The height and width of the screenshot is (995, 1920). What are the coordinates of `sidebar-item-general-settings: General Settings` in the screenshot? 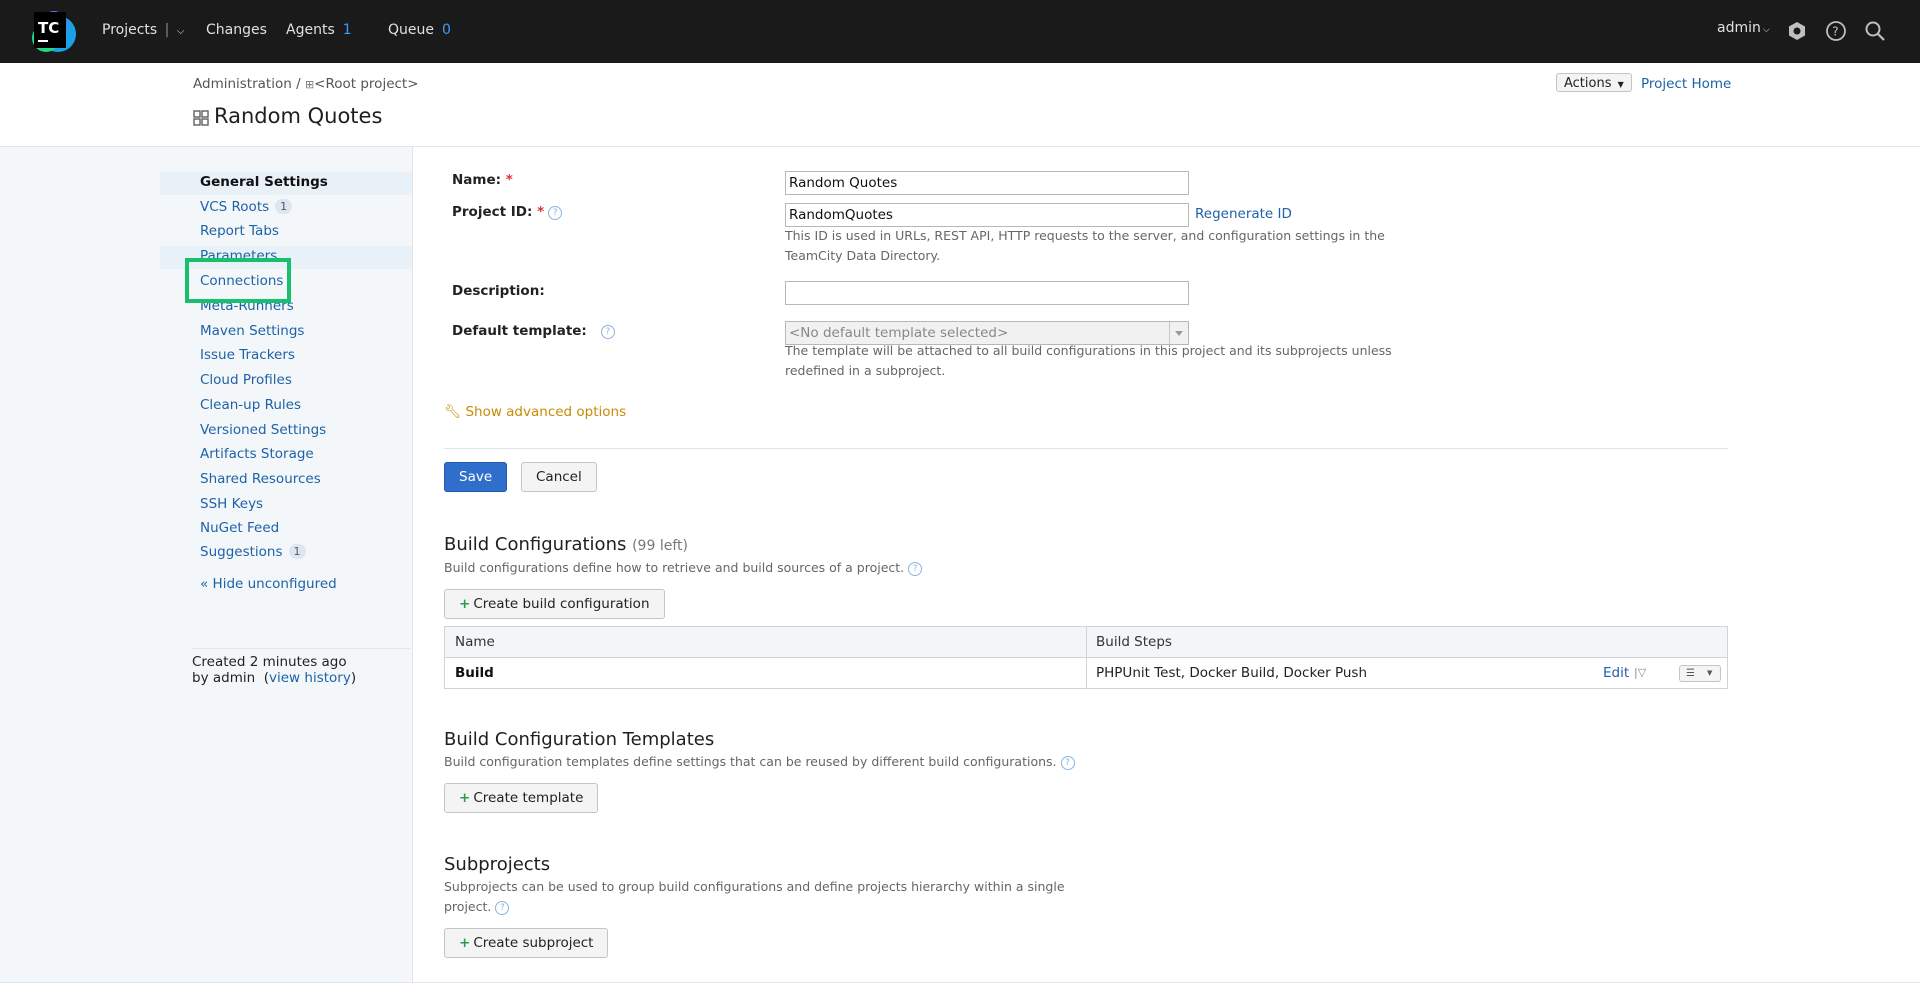 It's located at (264, 182).